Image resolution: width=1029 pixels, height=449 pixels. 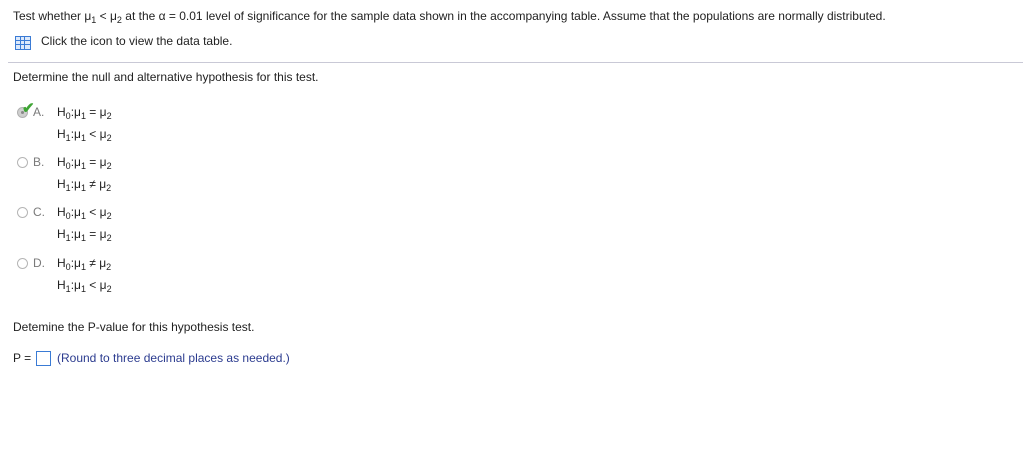 I want to click on option-a-h1: H1:μ1 < μ2, so click(x=84, y=135).